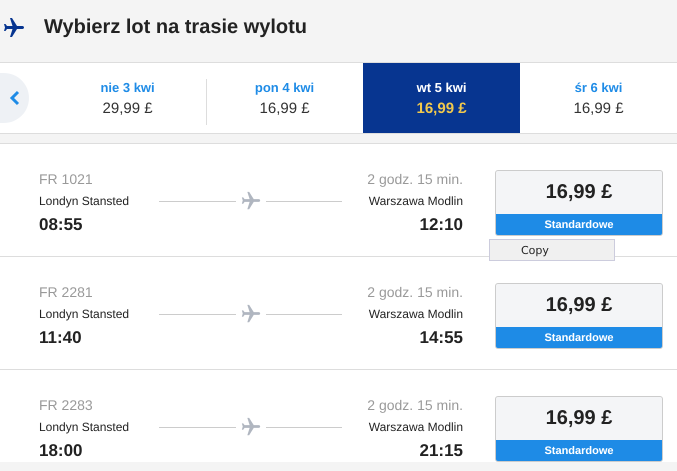  What do you see at coordinates (66, 179) in the screenshot?
I see `flight-number: FR 1021` at bounding box center [66, 179].